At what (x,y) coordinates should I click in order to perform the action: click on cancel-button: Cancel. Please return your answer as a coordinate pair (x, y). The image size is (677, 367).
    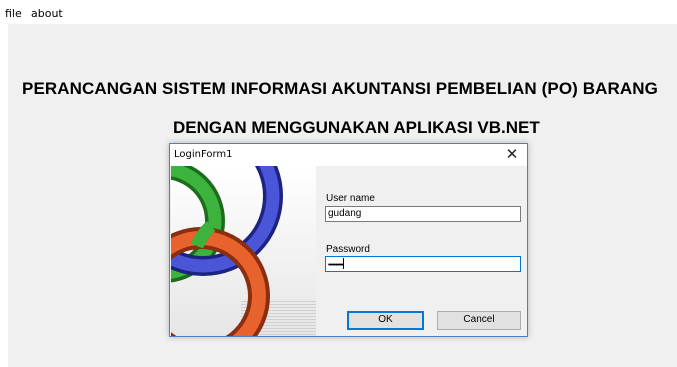
    Looking at the image, I should click on (479, 320).